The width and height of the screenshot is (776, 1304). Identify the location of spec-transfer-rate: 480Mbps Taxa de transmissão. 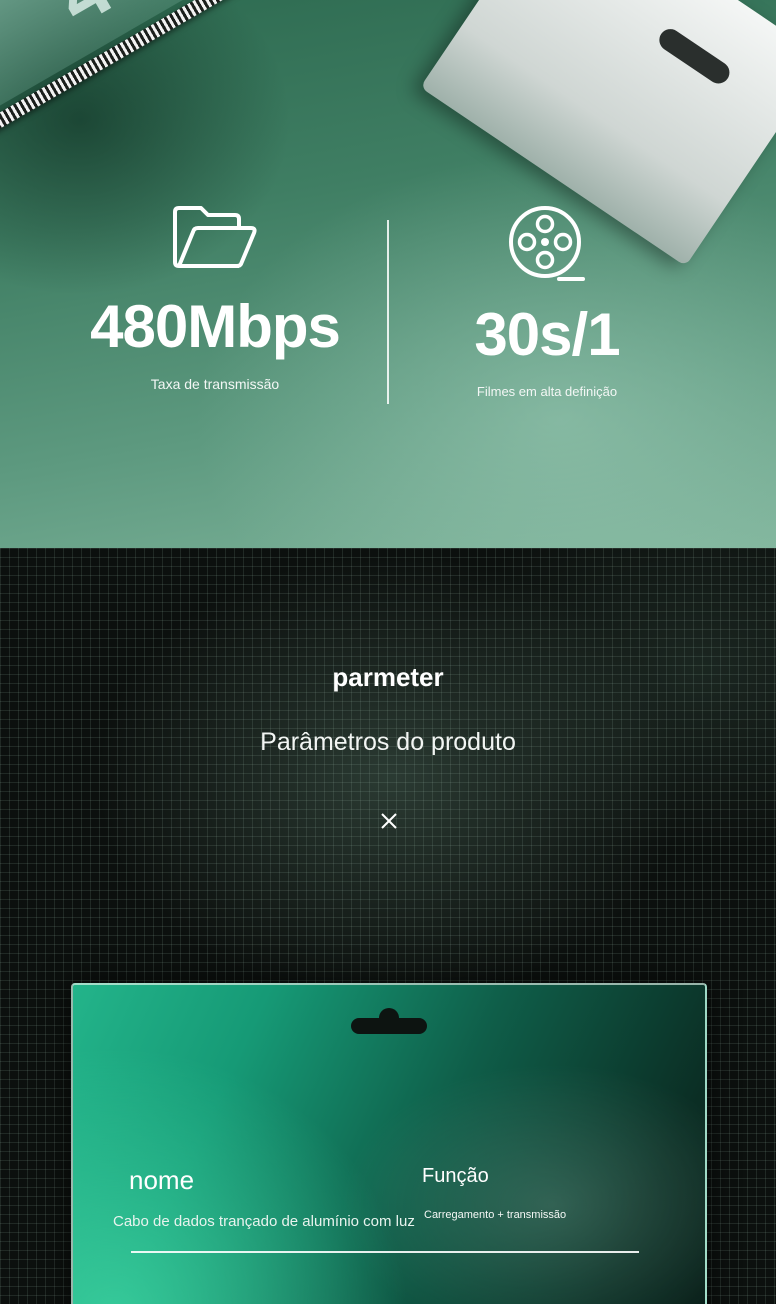
(215, 298).